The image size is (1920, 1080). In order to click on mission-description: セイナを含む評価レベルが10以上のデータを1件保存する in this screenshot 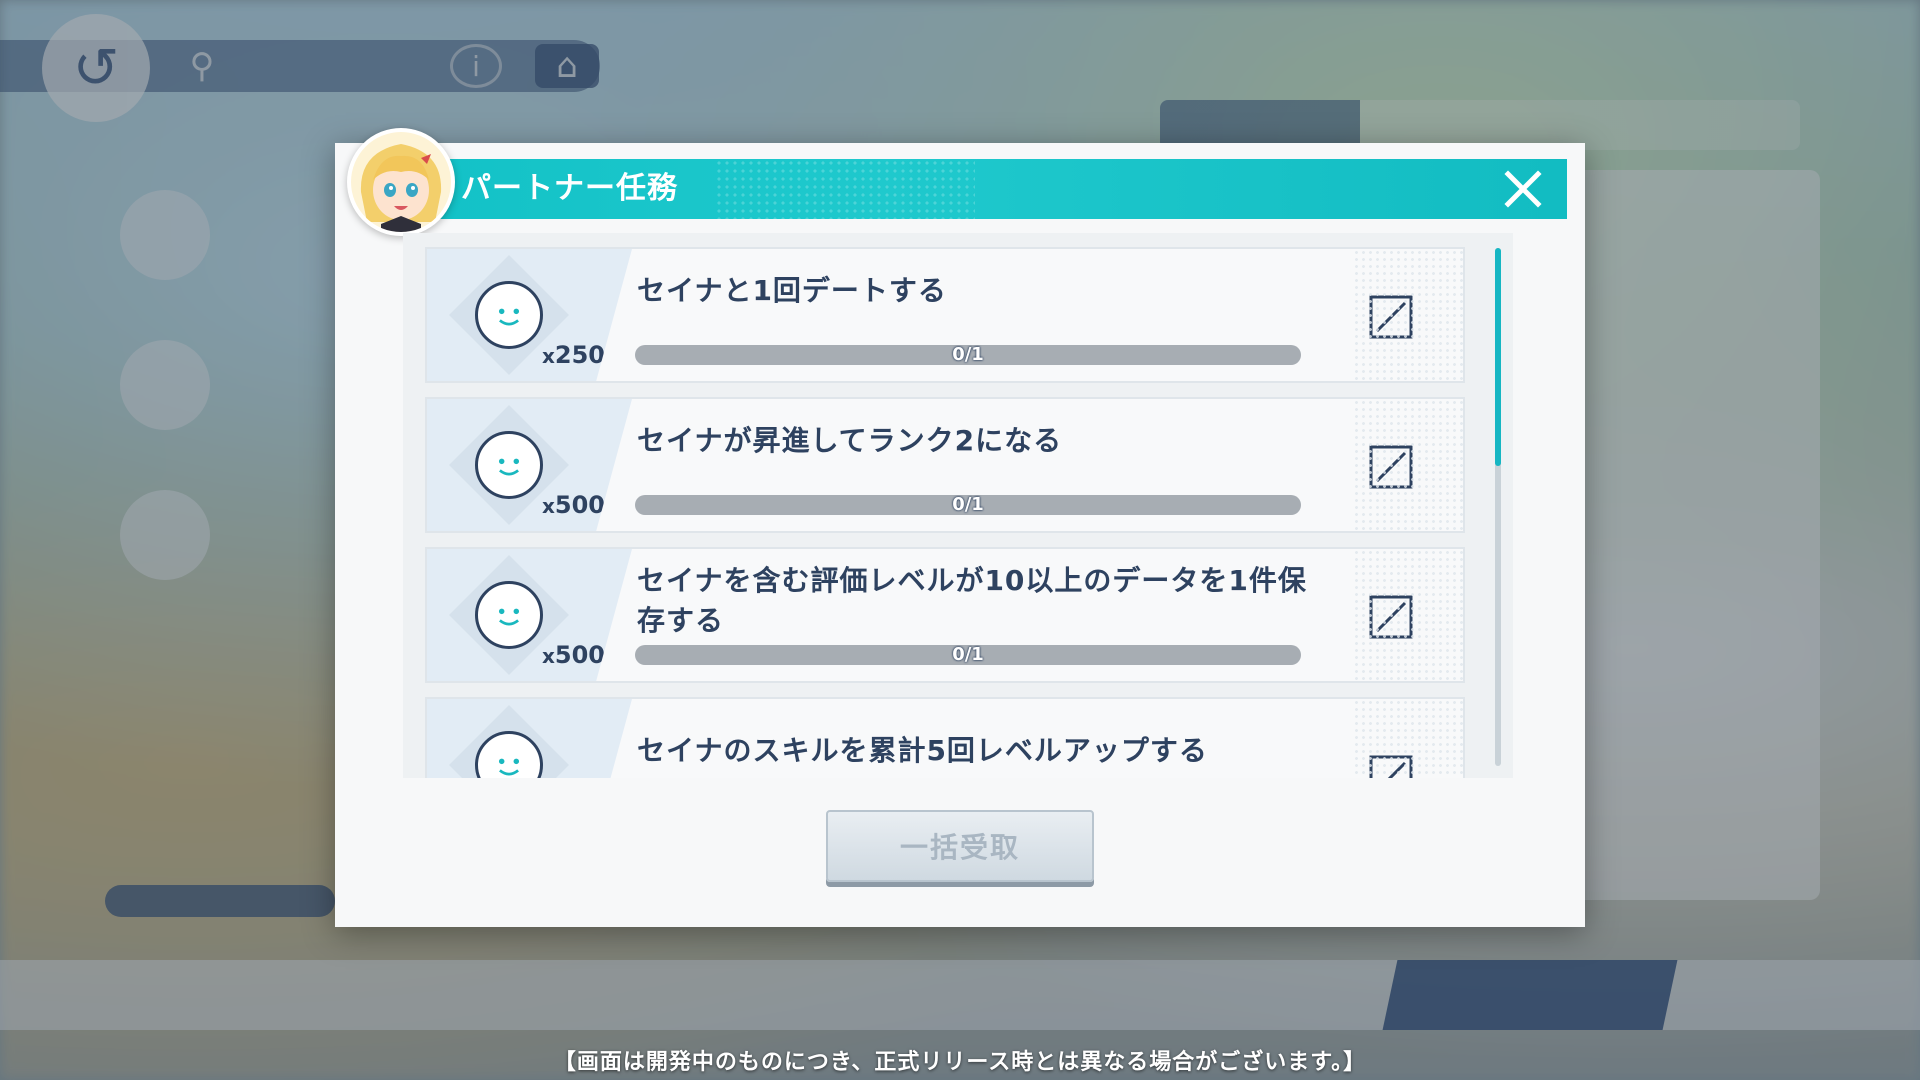, I will do `click(972, 600)`.